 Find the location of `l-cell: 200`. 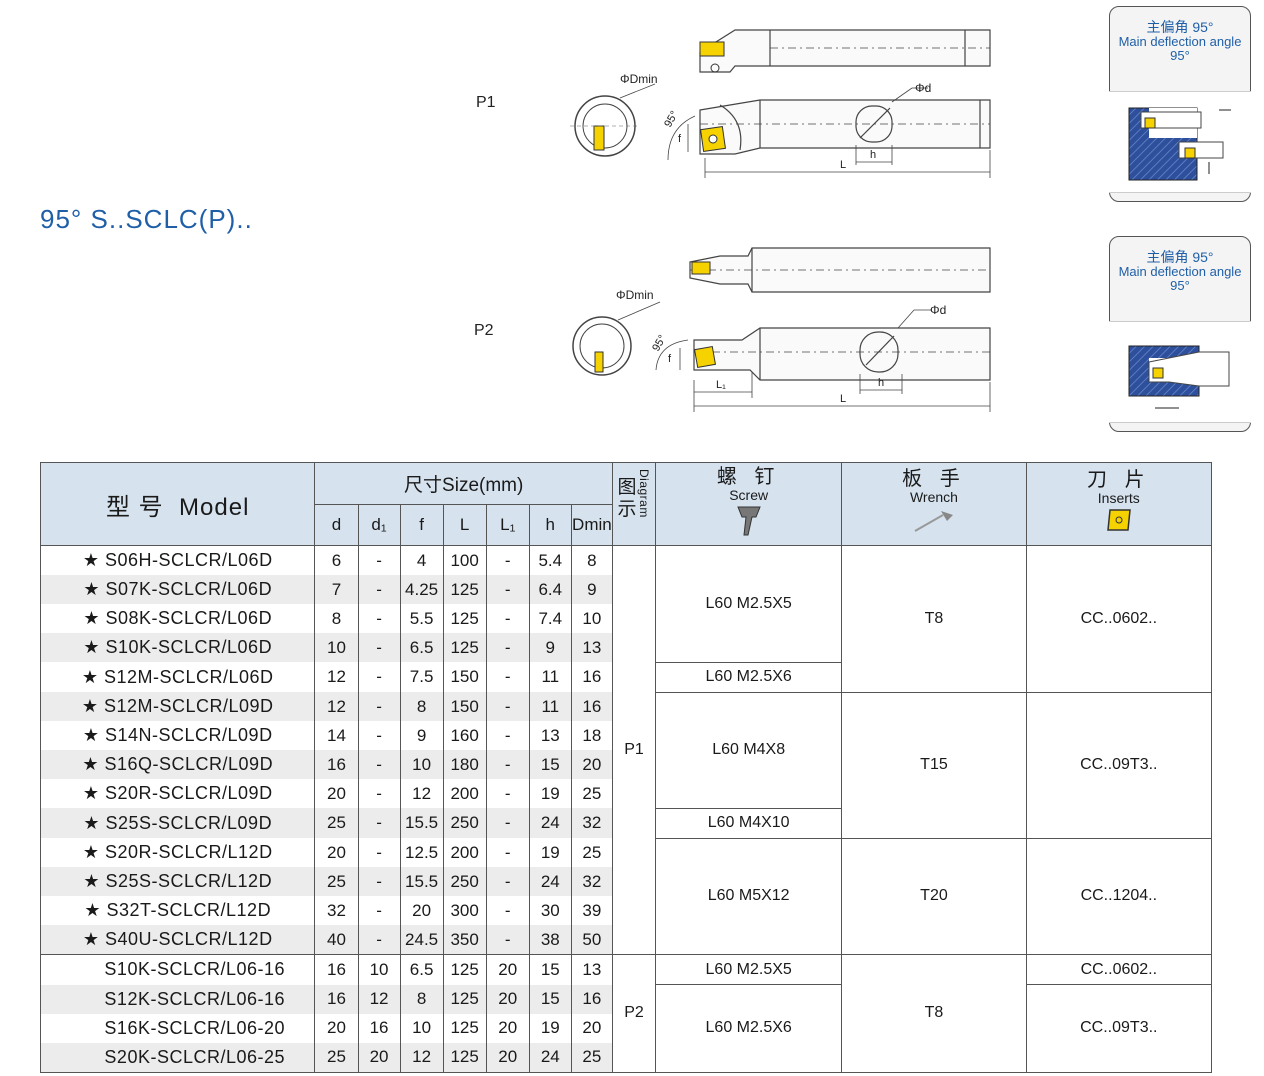

l-cell: 200 is located at coordinates (464, 852).